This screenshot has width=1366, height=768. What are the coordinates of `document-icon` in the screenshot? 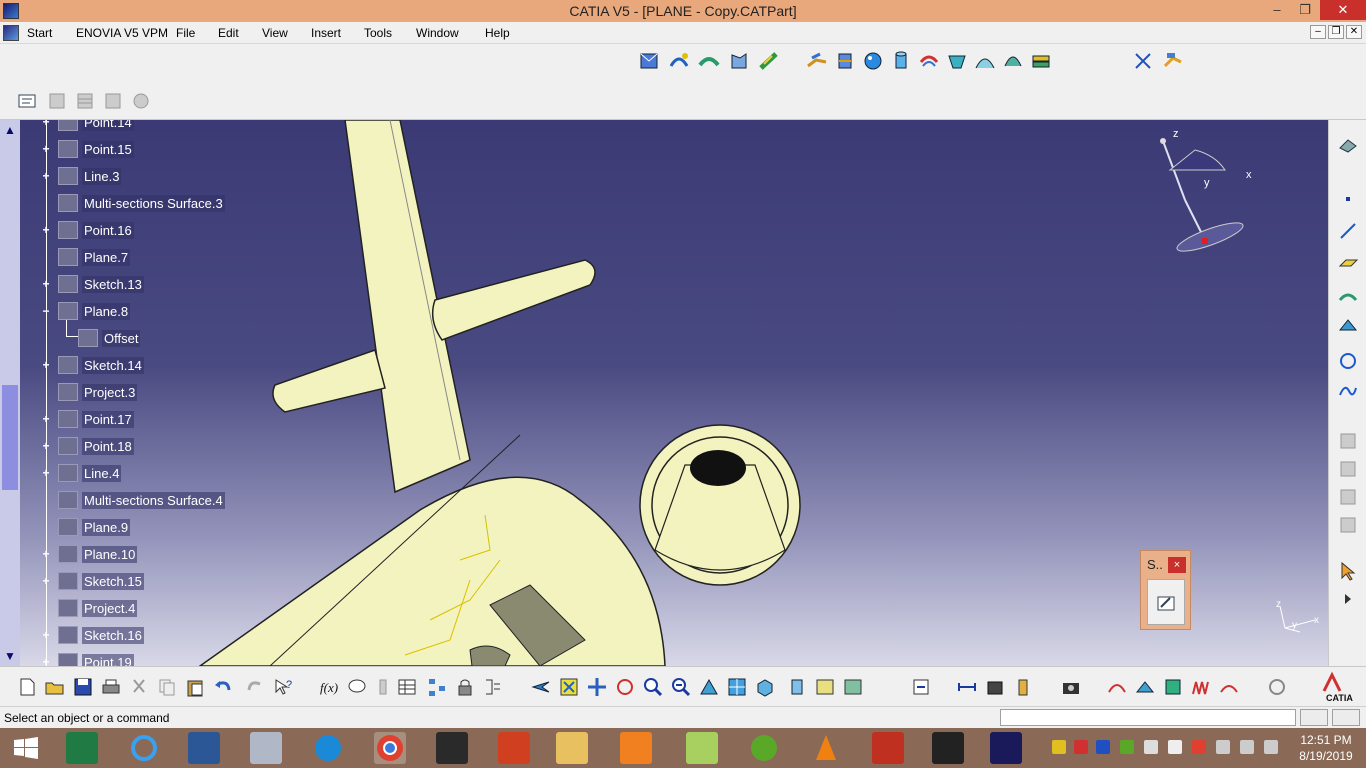 It's located at (11, 33).